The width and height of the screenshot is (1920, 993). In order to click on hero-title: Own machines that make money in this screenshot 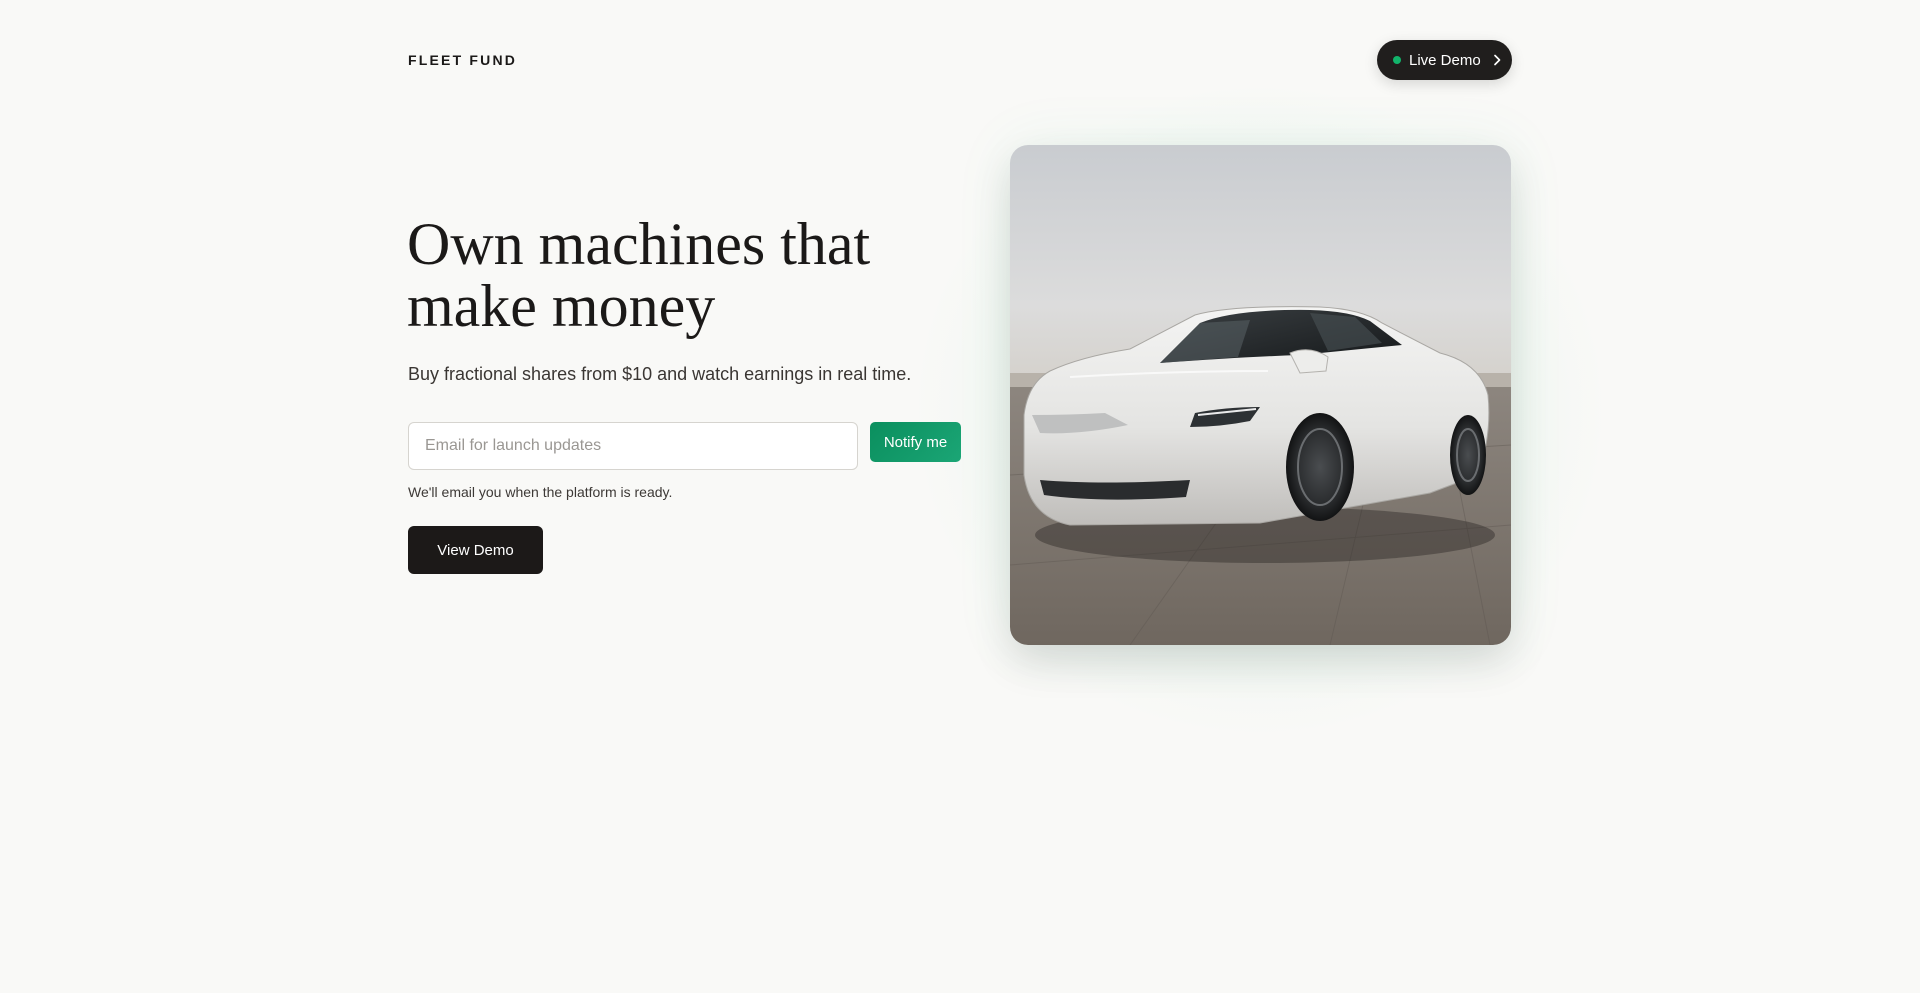, I will do `click(667, 275)`.